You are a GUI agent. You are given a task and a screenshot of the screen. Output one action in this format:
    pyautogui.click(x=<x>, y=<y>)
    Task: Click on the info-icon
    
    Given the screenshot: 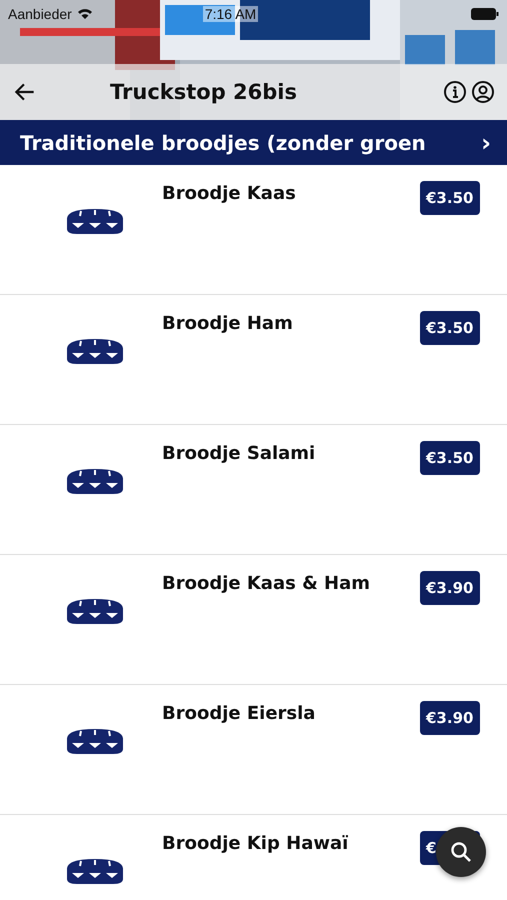 What is the action you would take?
    pyautogui.click(x=455, y=92)
    